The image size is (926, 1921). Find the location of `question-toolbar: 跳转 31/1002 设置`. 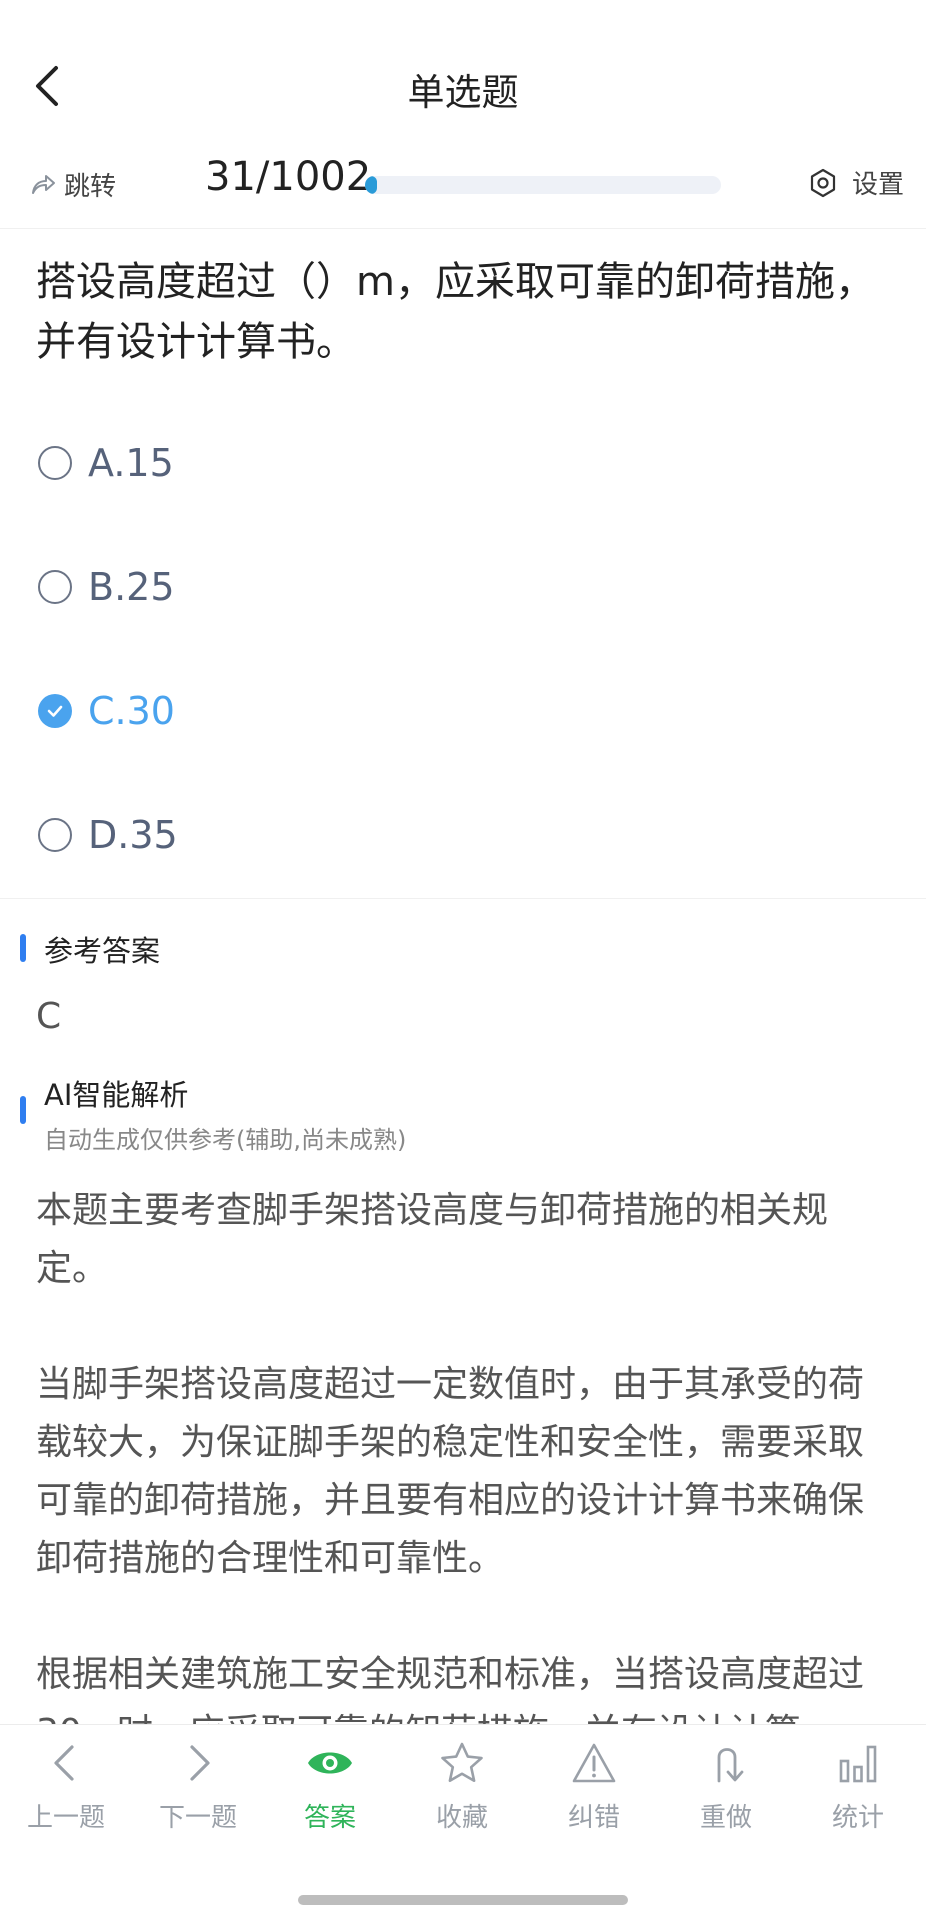

question-toolbar: 跳转 31/1002 设置 is located at coordinates (463, 190).